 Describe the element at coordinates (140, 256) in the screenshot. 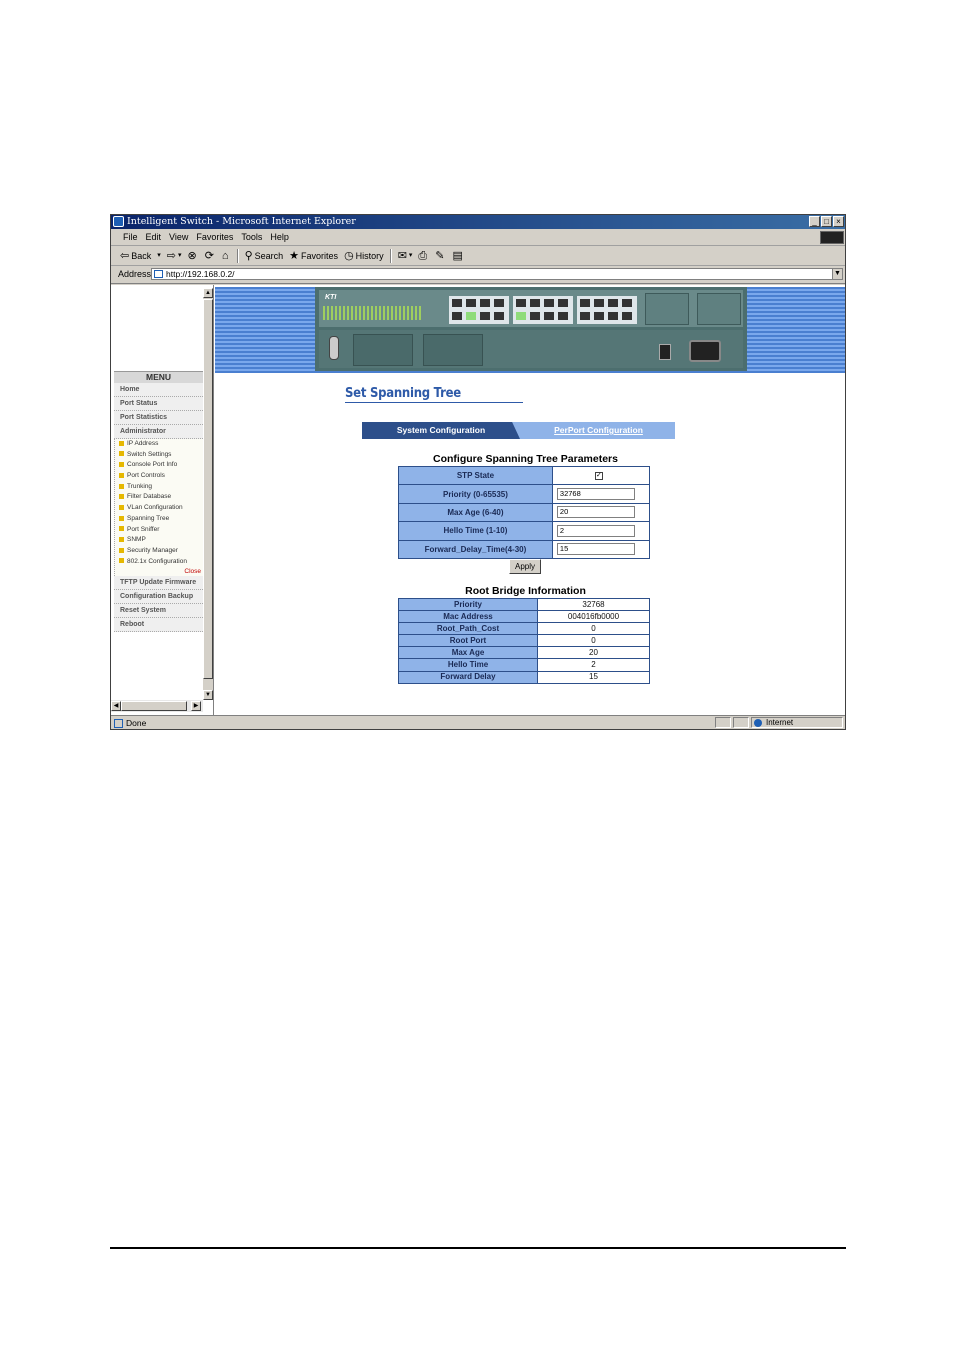

I see `back-button: ⇦ Back ▾` at that location.